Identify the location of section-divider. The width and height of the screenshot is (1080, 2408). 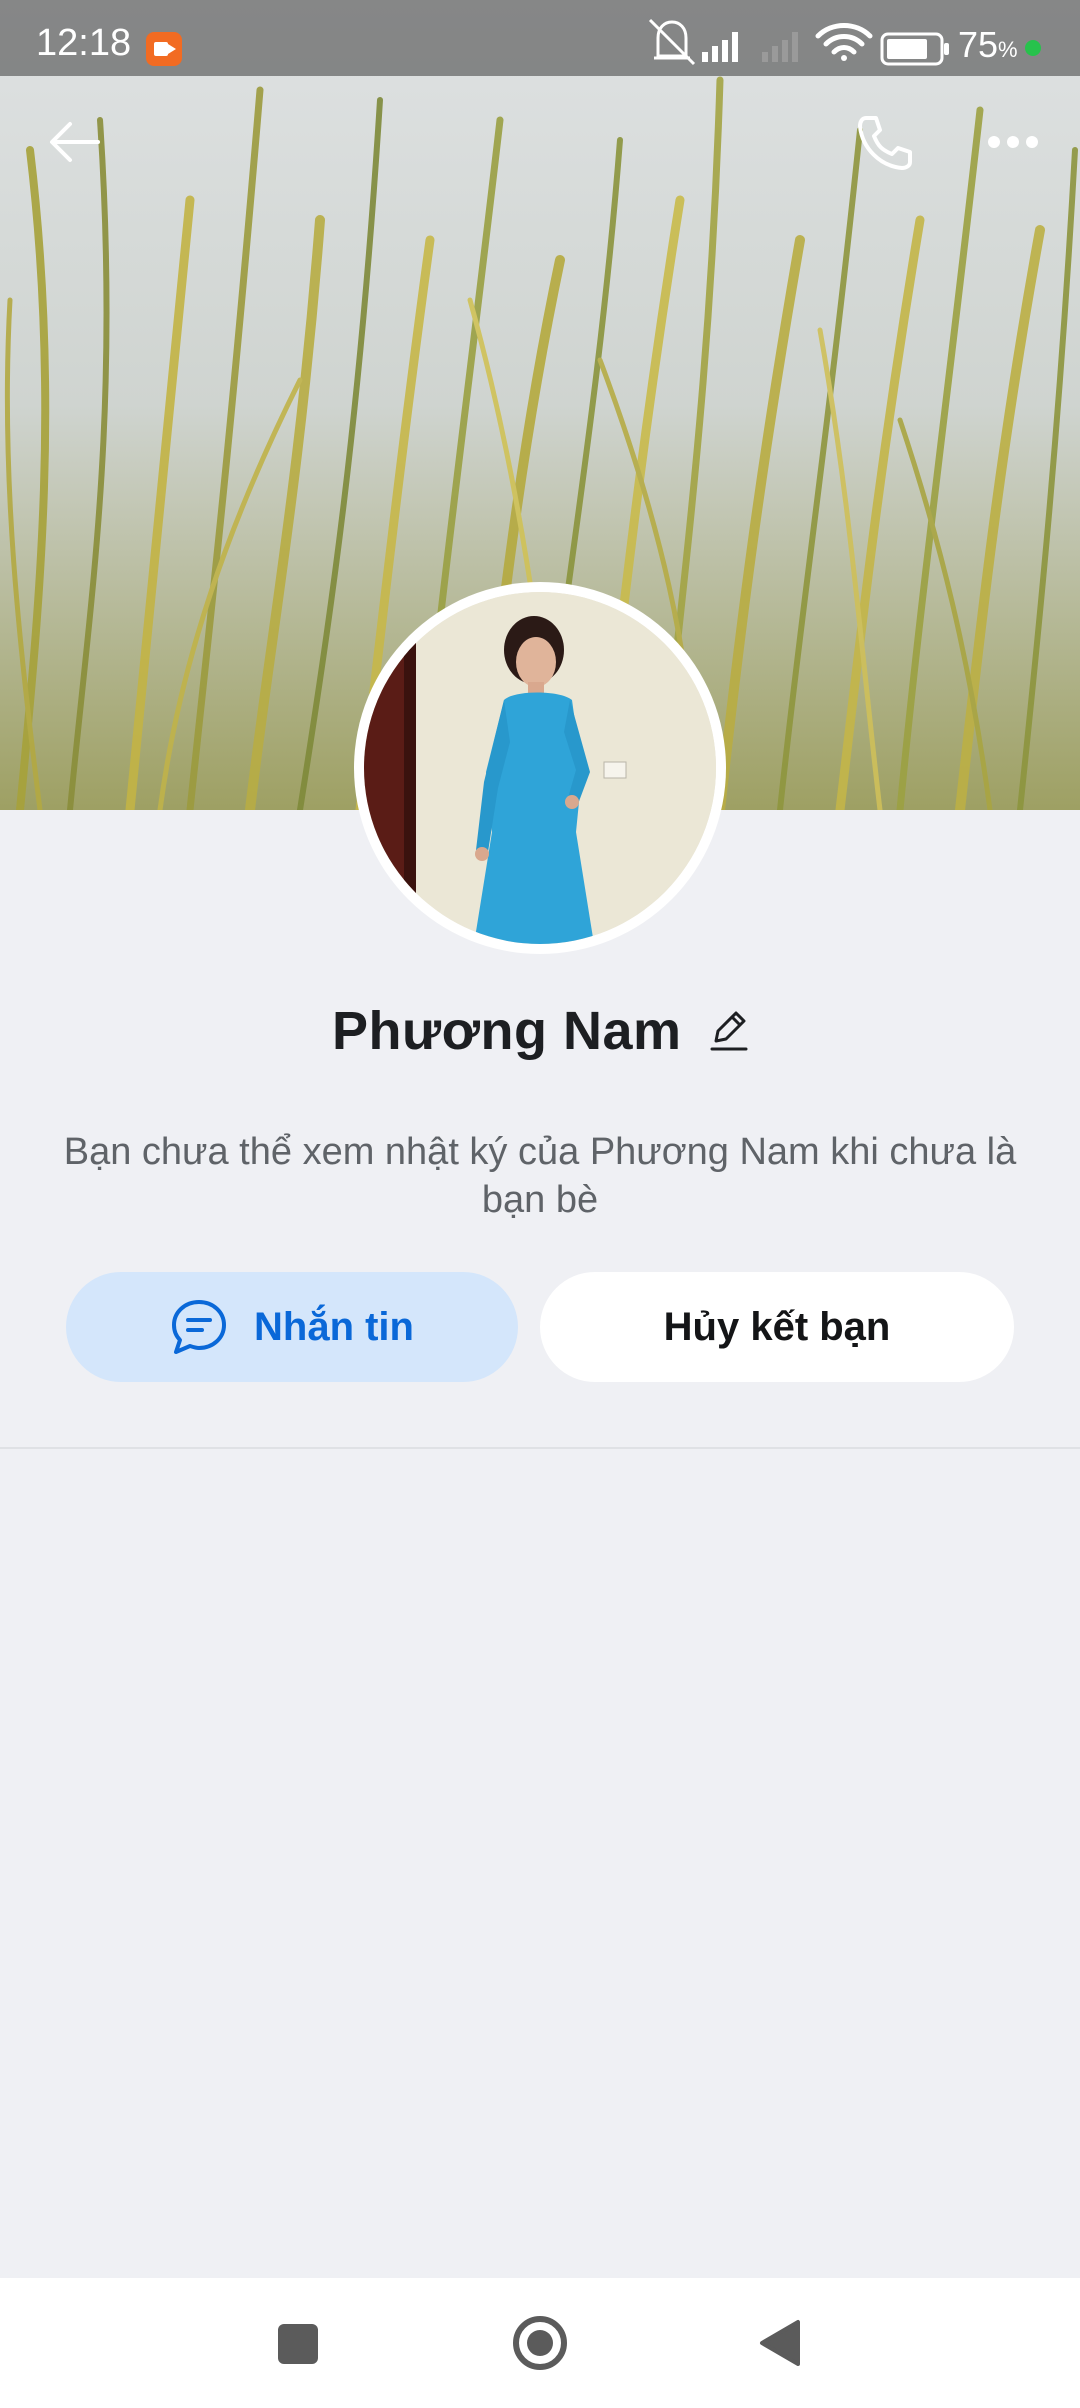
(540, 1448).